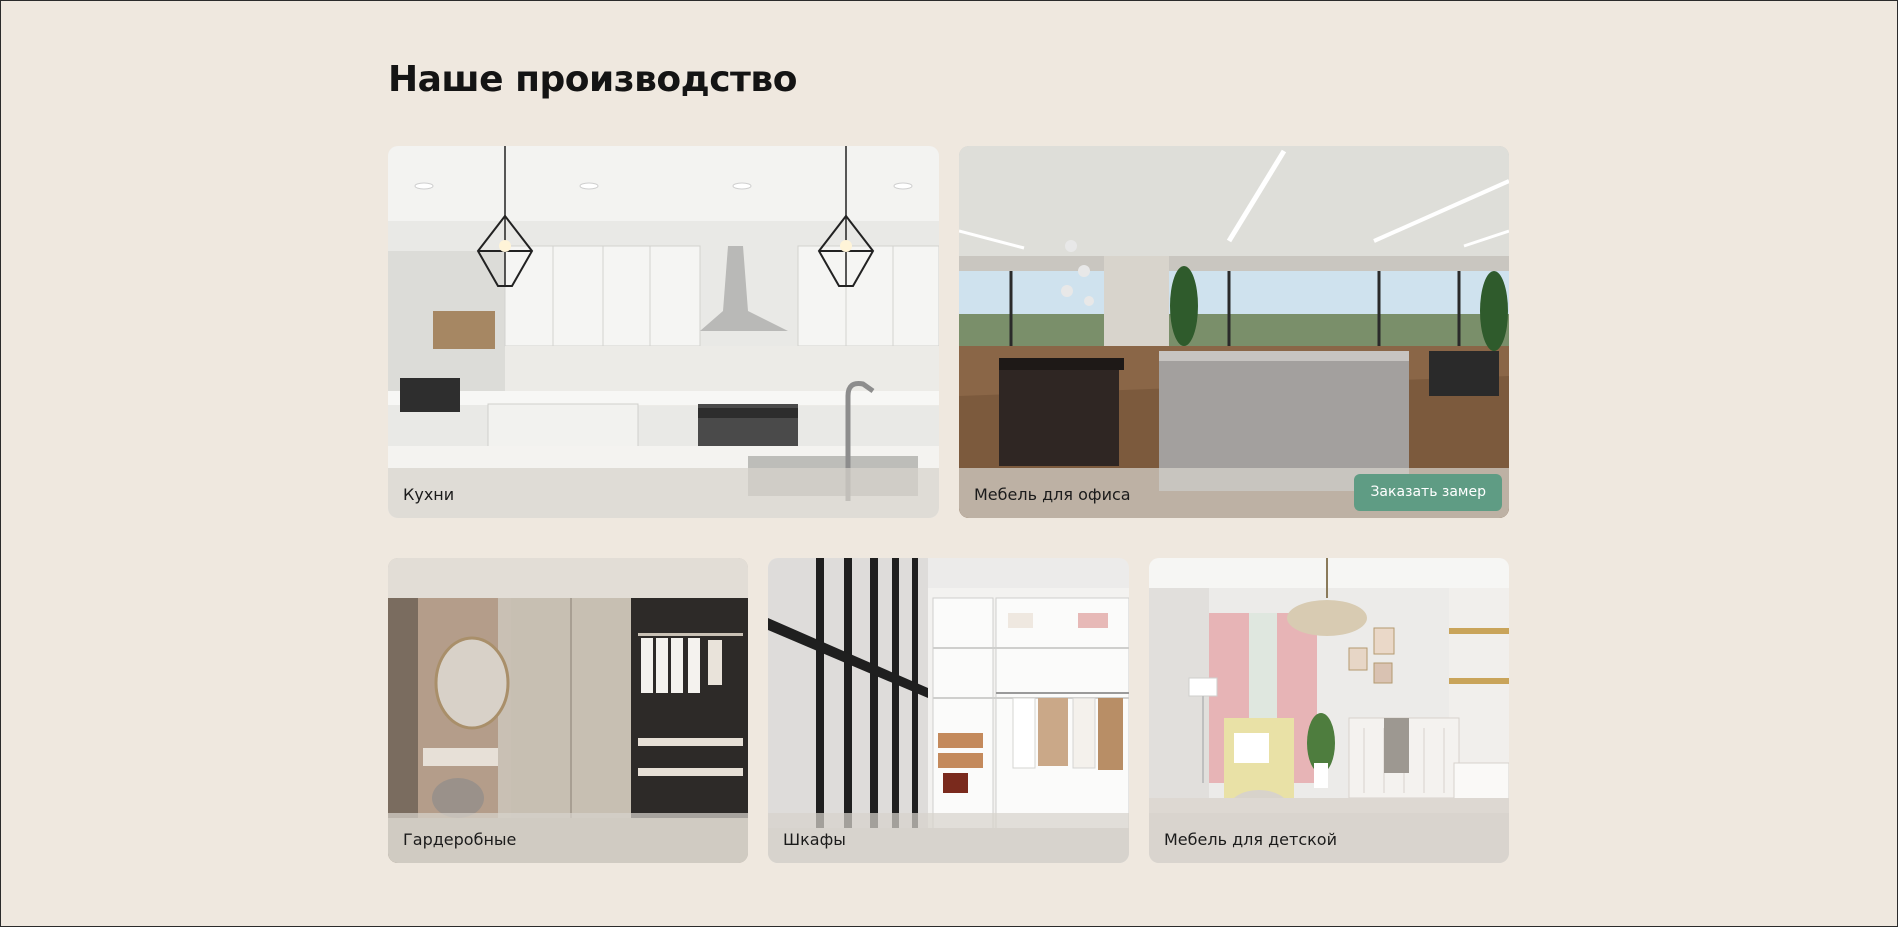 Image resolution: width=1898 pixels, height=927 pixels. I want to click on card-wardrobes: Шкафы, so click(948, 710).